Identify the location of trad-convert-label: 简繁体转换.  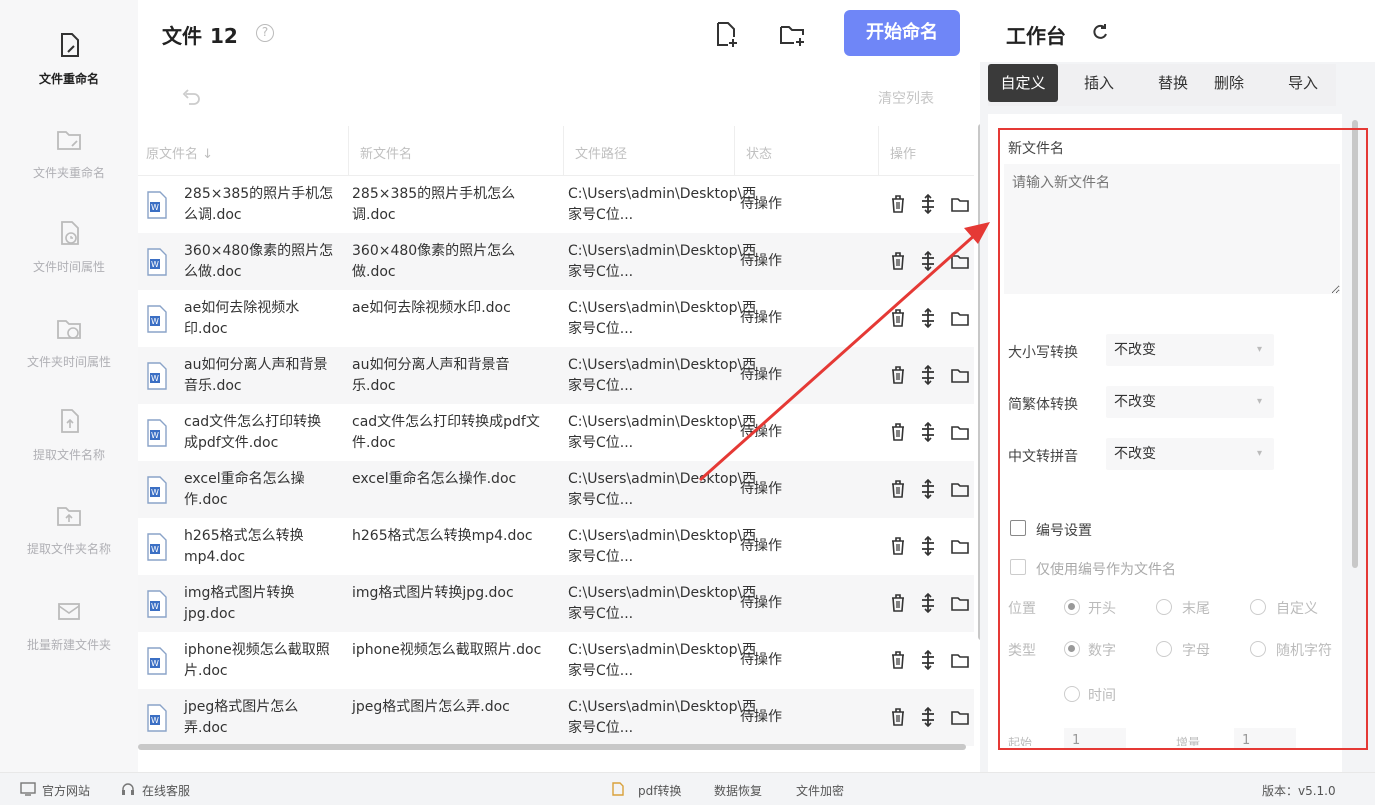
(1043, 405).